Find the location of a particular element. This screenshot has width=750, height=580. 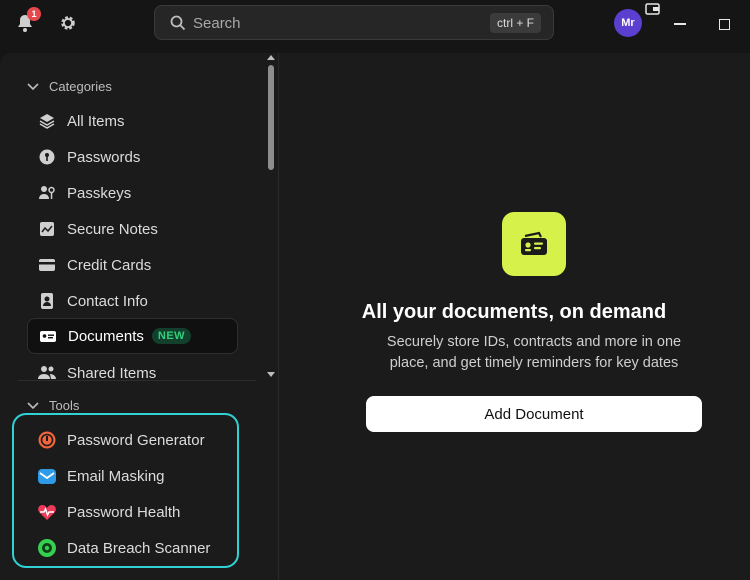

tools-label: Tools is located at coordinates (64, 405).